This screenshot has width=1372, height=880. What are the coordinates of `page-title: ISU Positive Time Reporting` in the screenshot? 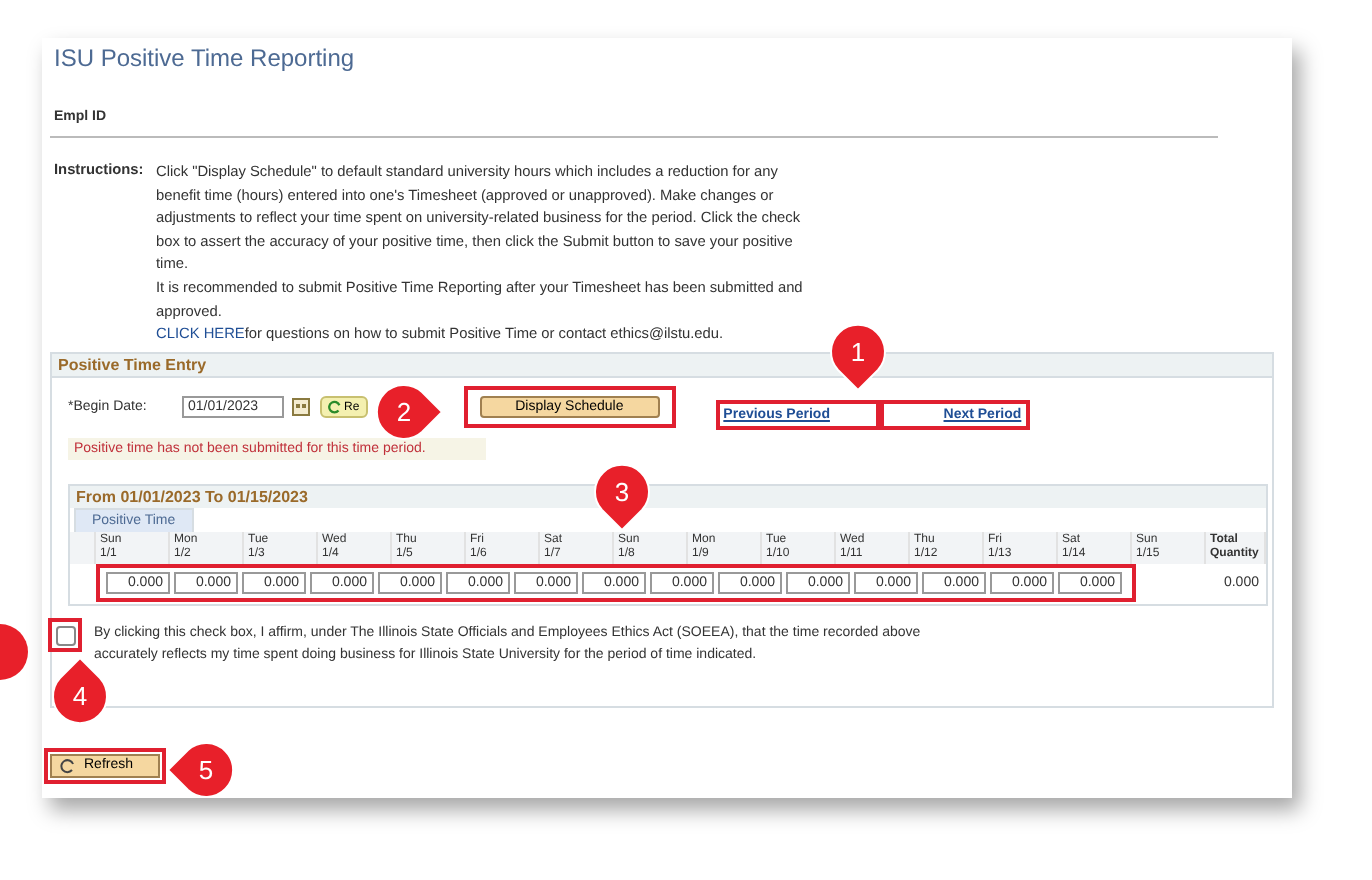 It's located at (204, 58).